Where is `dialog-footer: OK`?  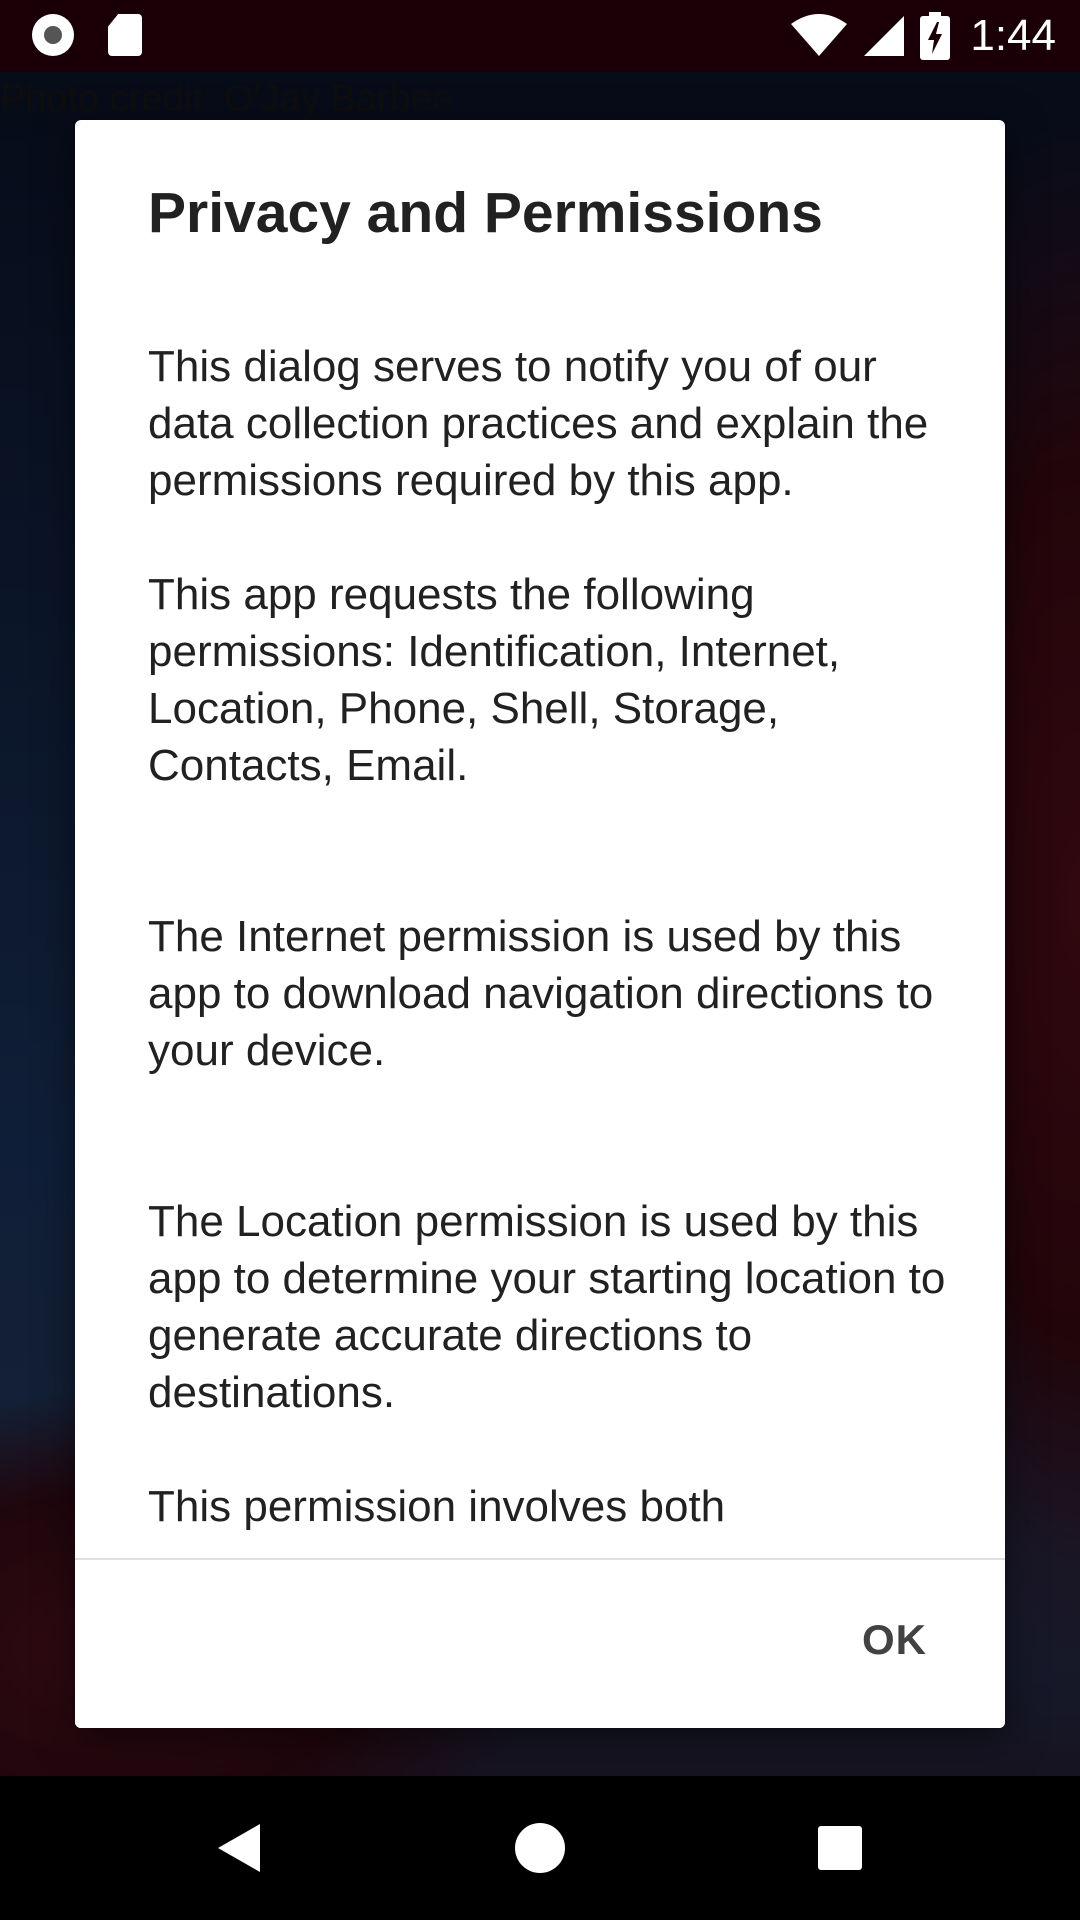
dialog-footer: OK is located at coordinates (540, 1644).